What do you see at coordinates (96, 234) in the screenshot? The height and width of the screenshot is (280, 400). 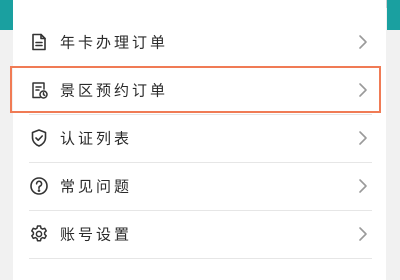 I see `menu-item-label: 账号设置` at bounding box center [96, 234].